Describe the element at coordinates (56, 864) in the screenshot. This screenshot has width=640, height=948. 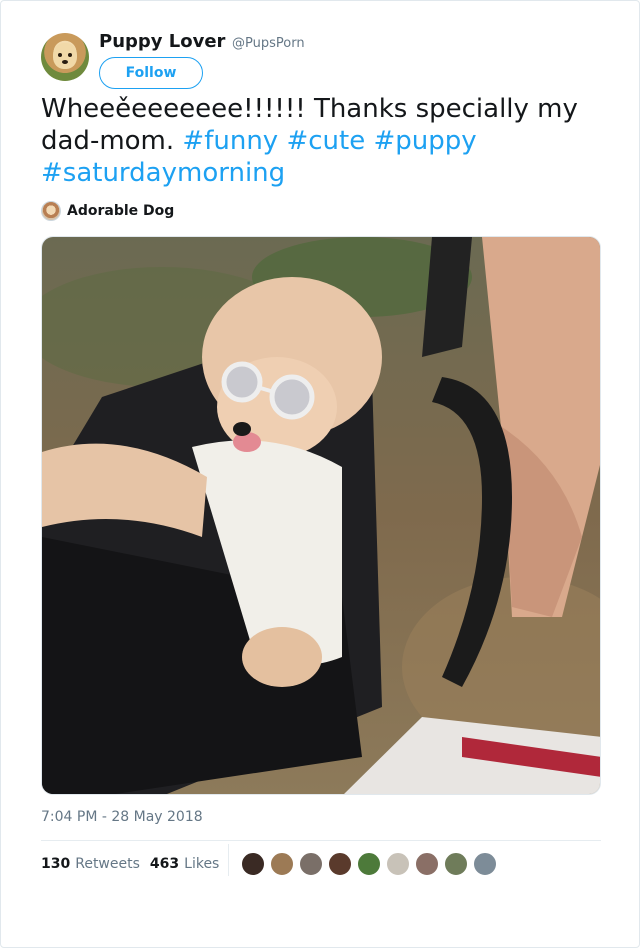
I see `retweets-count: 130` at that location.